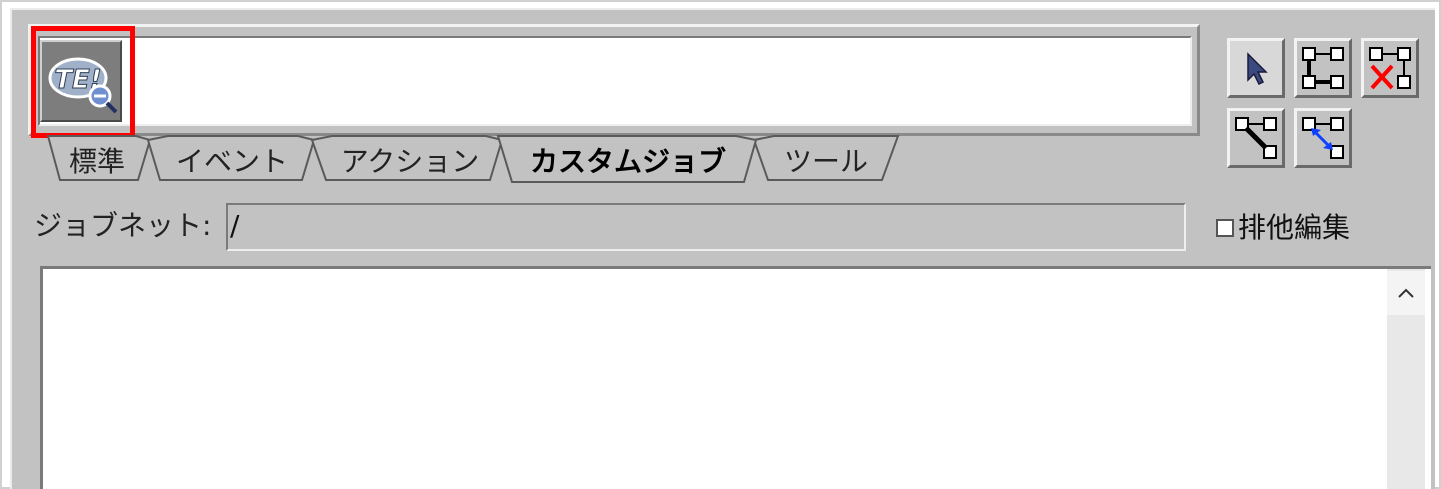 This screenshot has width=1441, height=489. What do you see at coordinates (1225, 228) in the screenshot?
I see `checkbox-box` at bounding box center [1225, 228].